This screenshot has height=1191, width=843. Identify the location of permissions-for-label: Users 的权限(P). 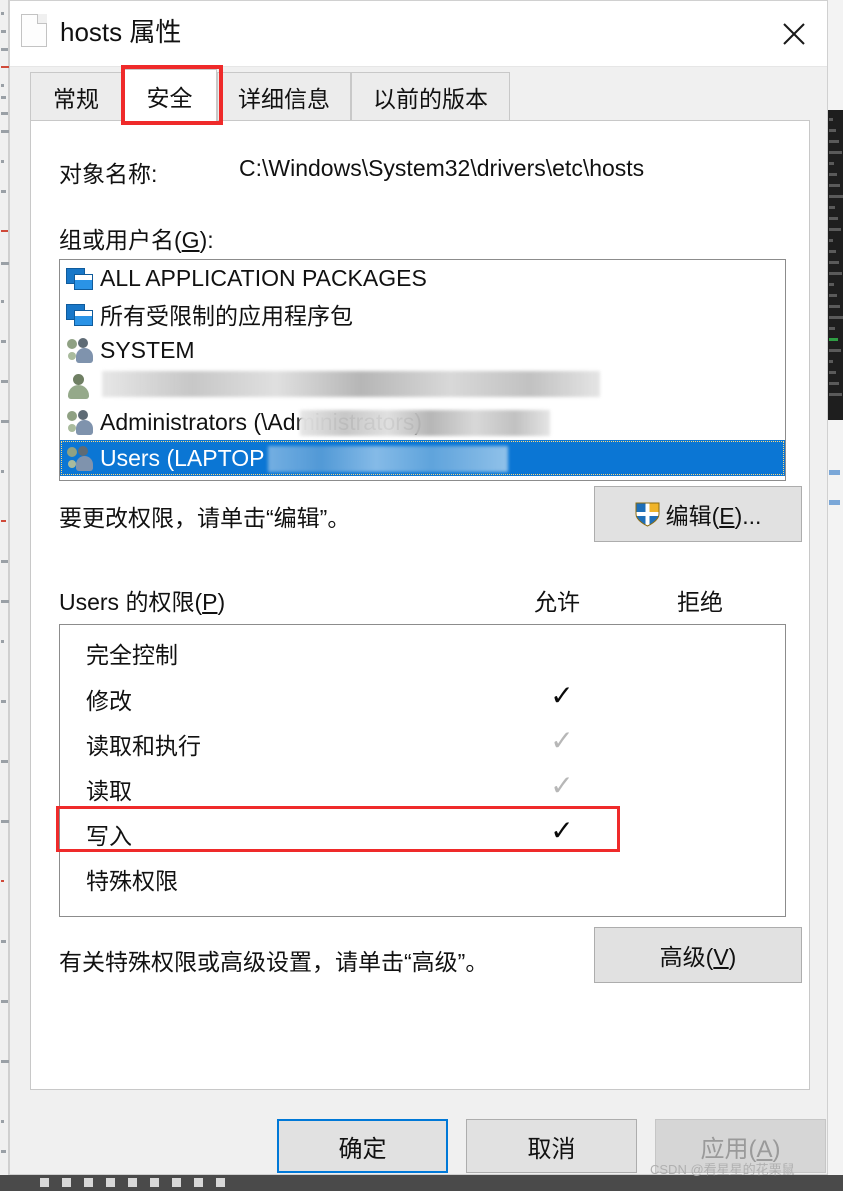
(142, 600).